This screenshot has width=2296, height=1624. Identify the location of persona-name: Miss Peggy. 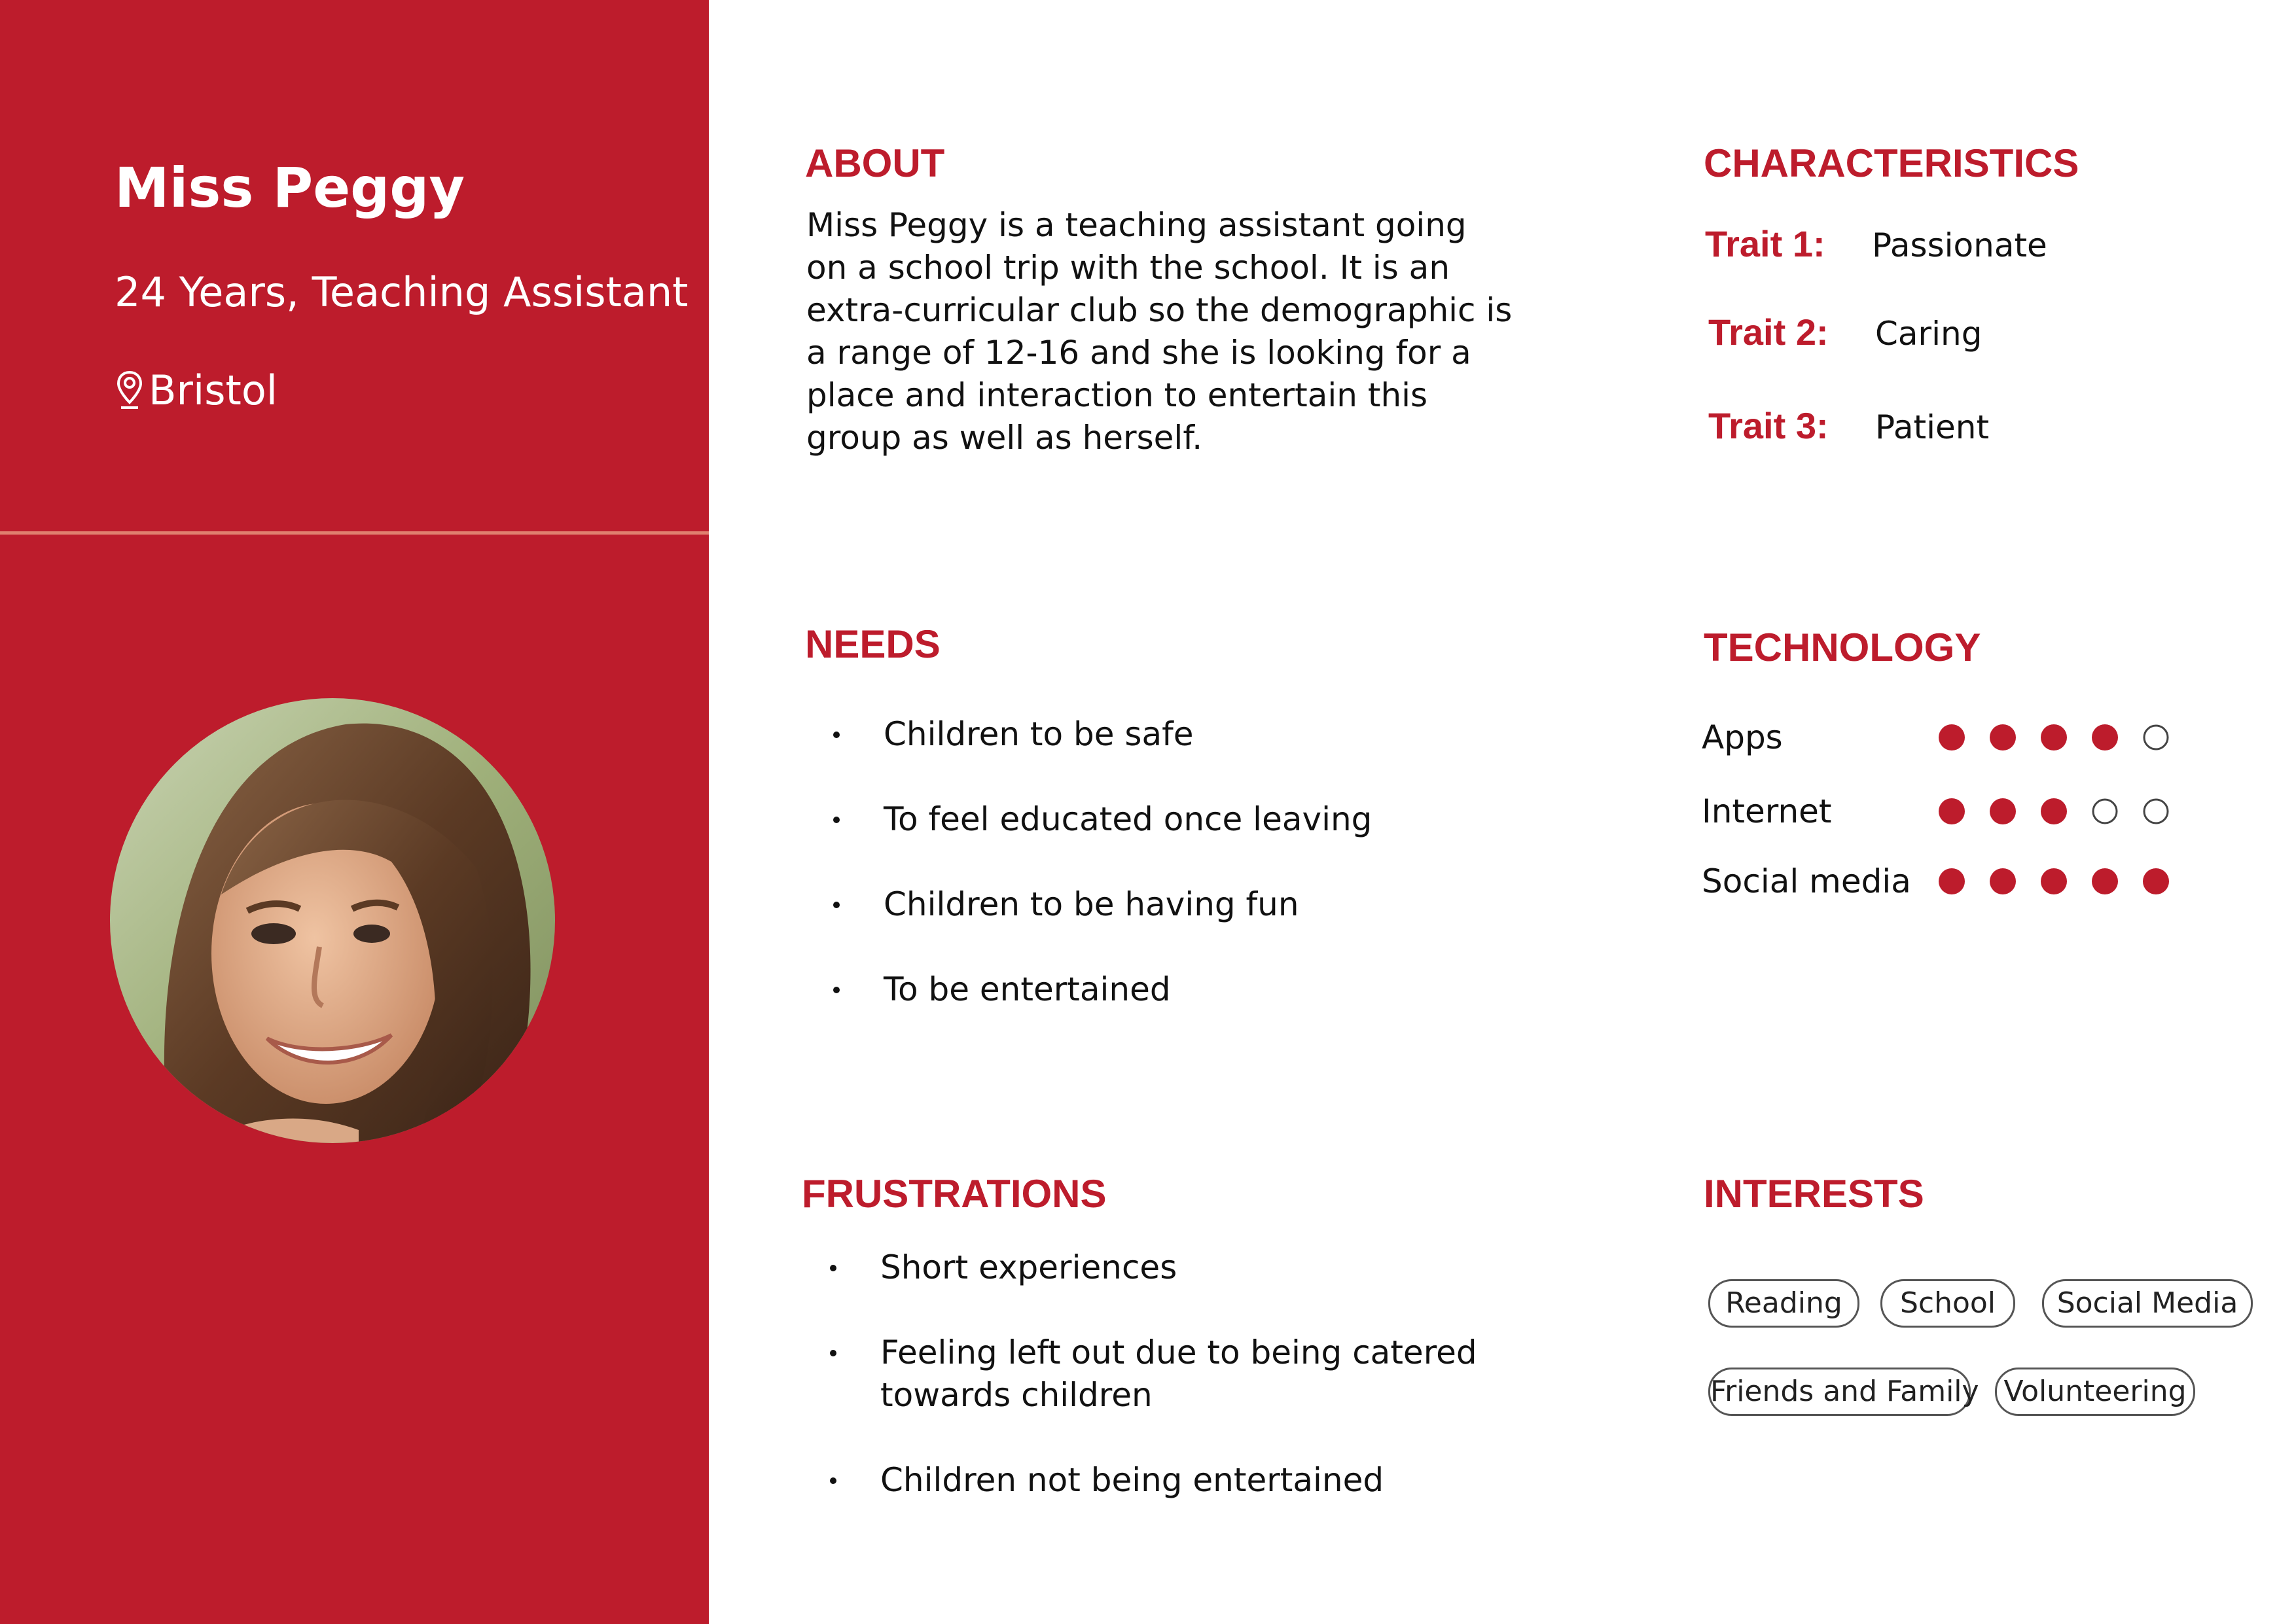
(290, 188).